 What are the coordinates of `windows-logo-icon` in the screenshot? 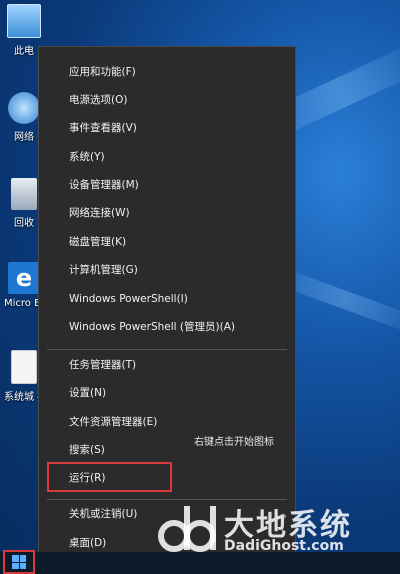 It's located at (19, 562).